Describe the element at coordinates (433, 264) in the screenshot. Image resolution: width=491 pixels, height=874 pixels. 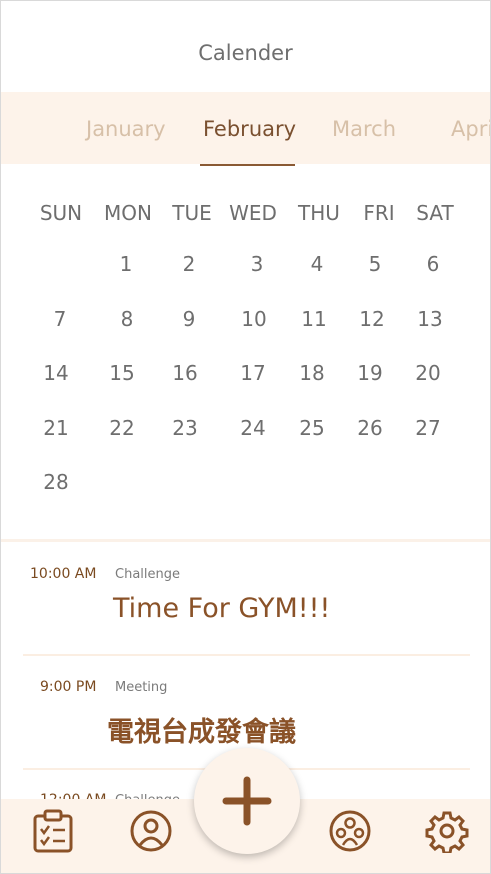
I see `calendar-day: 6` at that location.